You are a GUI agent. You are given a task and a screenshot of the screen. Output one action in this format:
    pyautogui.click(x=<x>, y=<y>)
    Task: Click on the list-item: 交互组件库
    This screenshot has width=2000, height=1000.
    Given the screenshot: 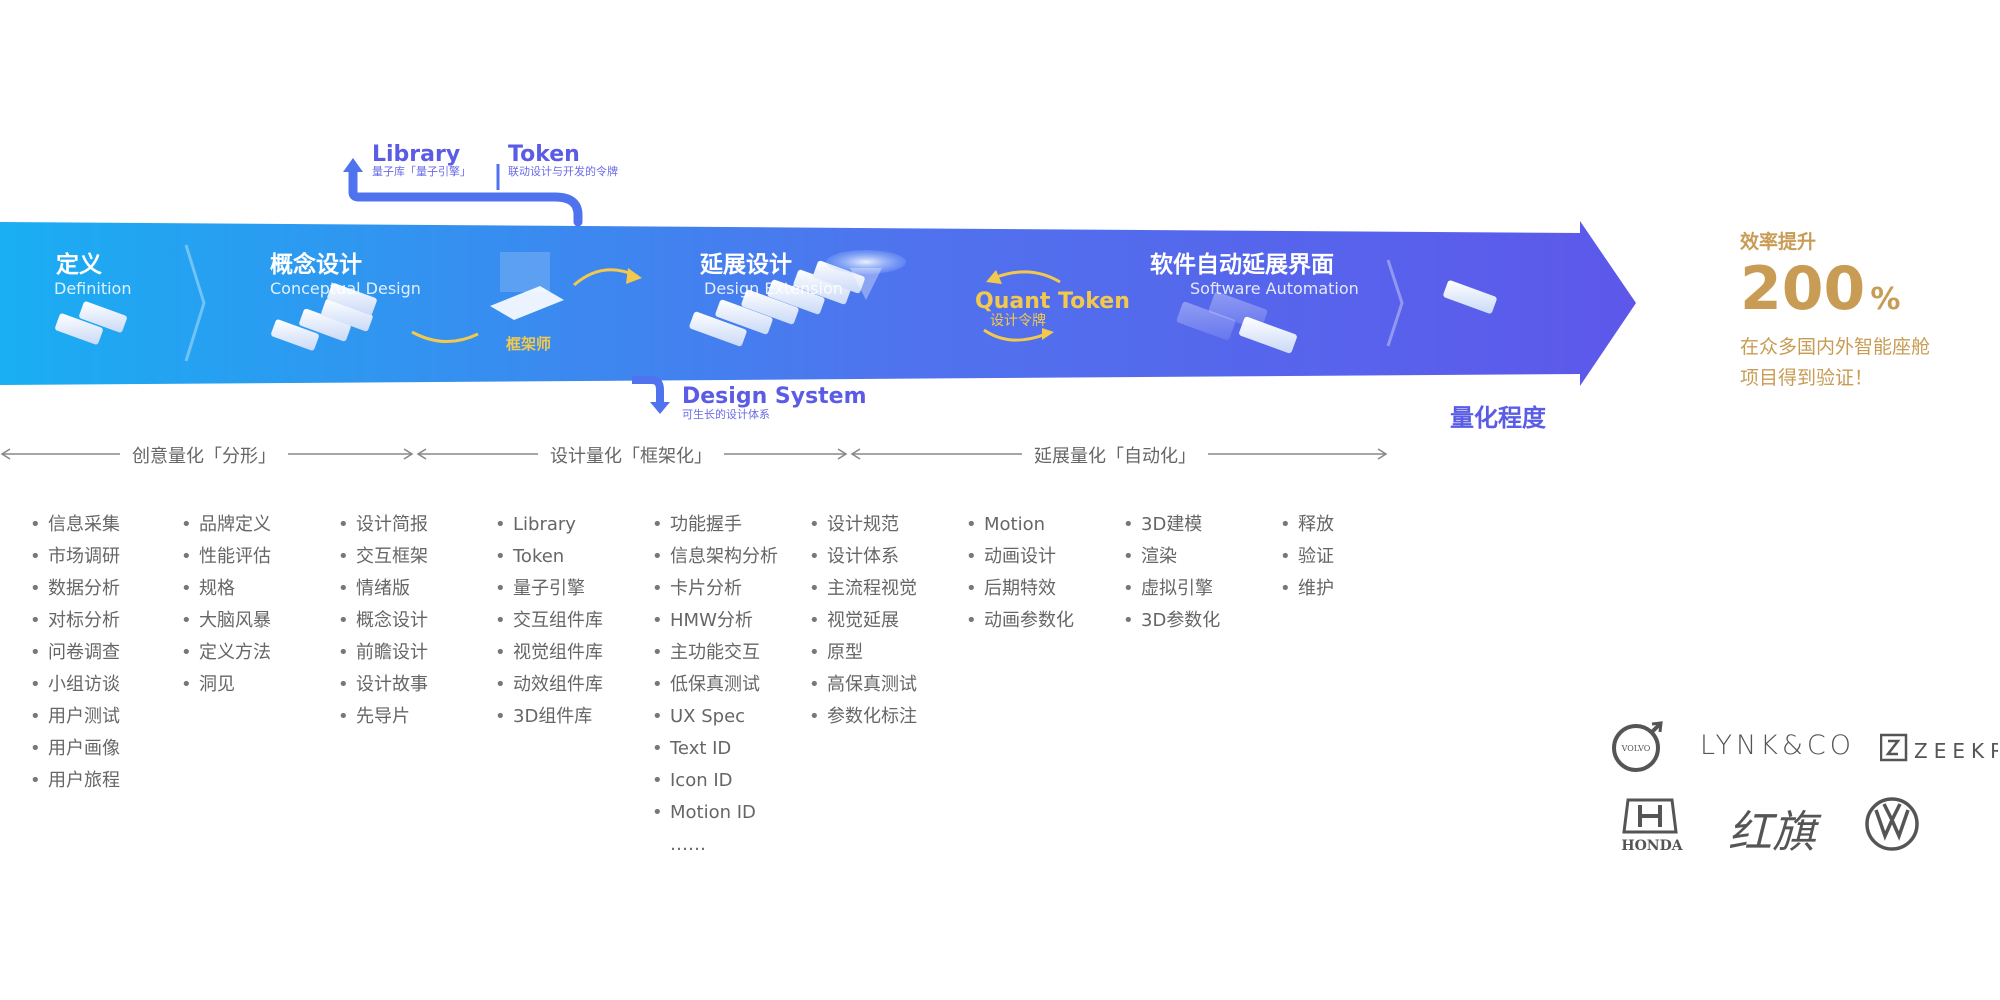 What is the action you would take?
    pyautogui.click(x=549, y=621)
    